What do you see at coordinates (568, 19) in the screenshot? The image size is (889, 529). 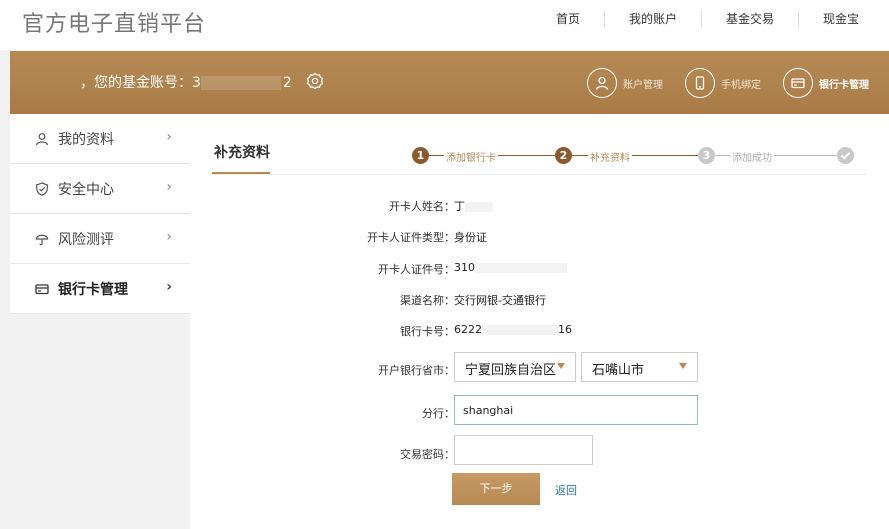 I see `nav-home: 首页` at bounding box center [568, 19].